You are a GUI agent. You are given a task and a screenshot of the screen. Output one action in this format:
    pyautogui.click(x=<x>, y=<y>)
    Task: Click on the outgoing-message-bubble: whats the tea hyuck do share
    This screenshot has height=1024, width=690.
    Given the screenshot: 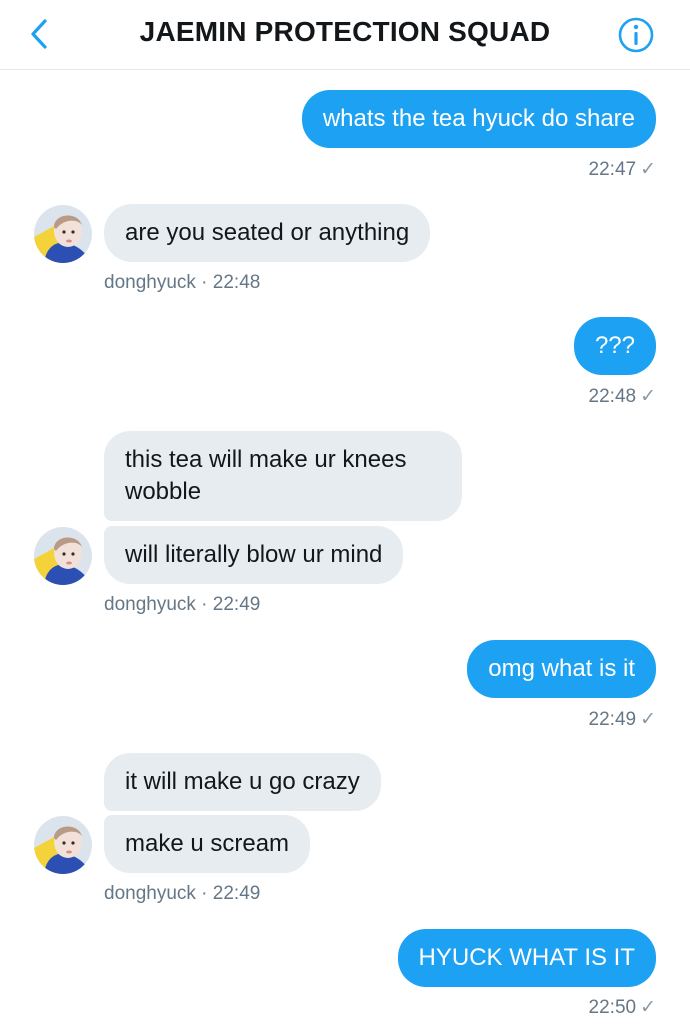 What is the action you would take?
    pyautogui.click(x=478, y=119)
    